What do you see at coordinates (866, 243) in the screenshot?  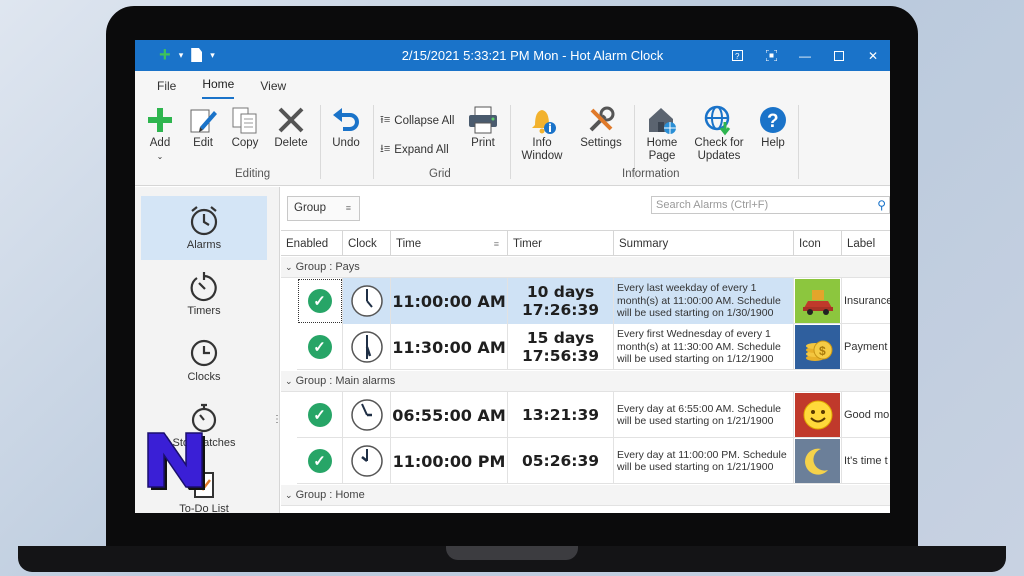 I see `column-header-label: Label` at bounding box center [866, 243].